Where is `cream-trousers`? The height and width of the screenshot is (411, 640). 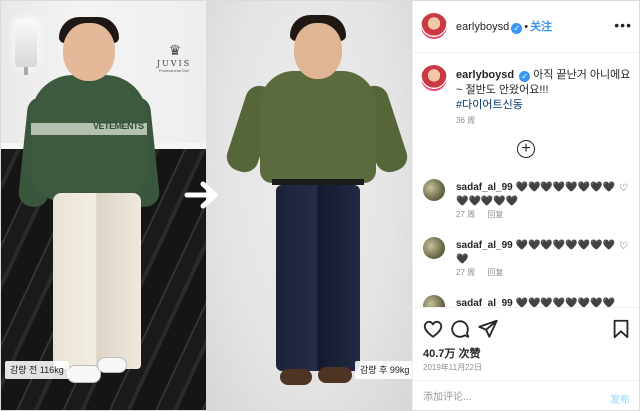 cream-trousers is located at coordinates (97, 281).